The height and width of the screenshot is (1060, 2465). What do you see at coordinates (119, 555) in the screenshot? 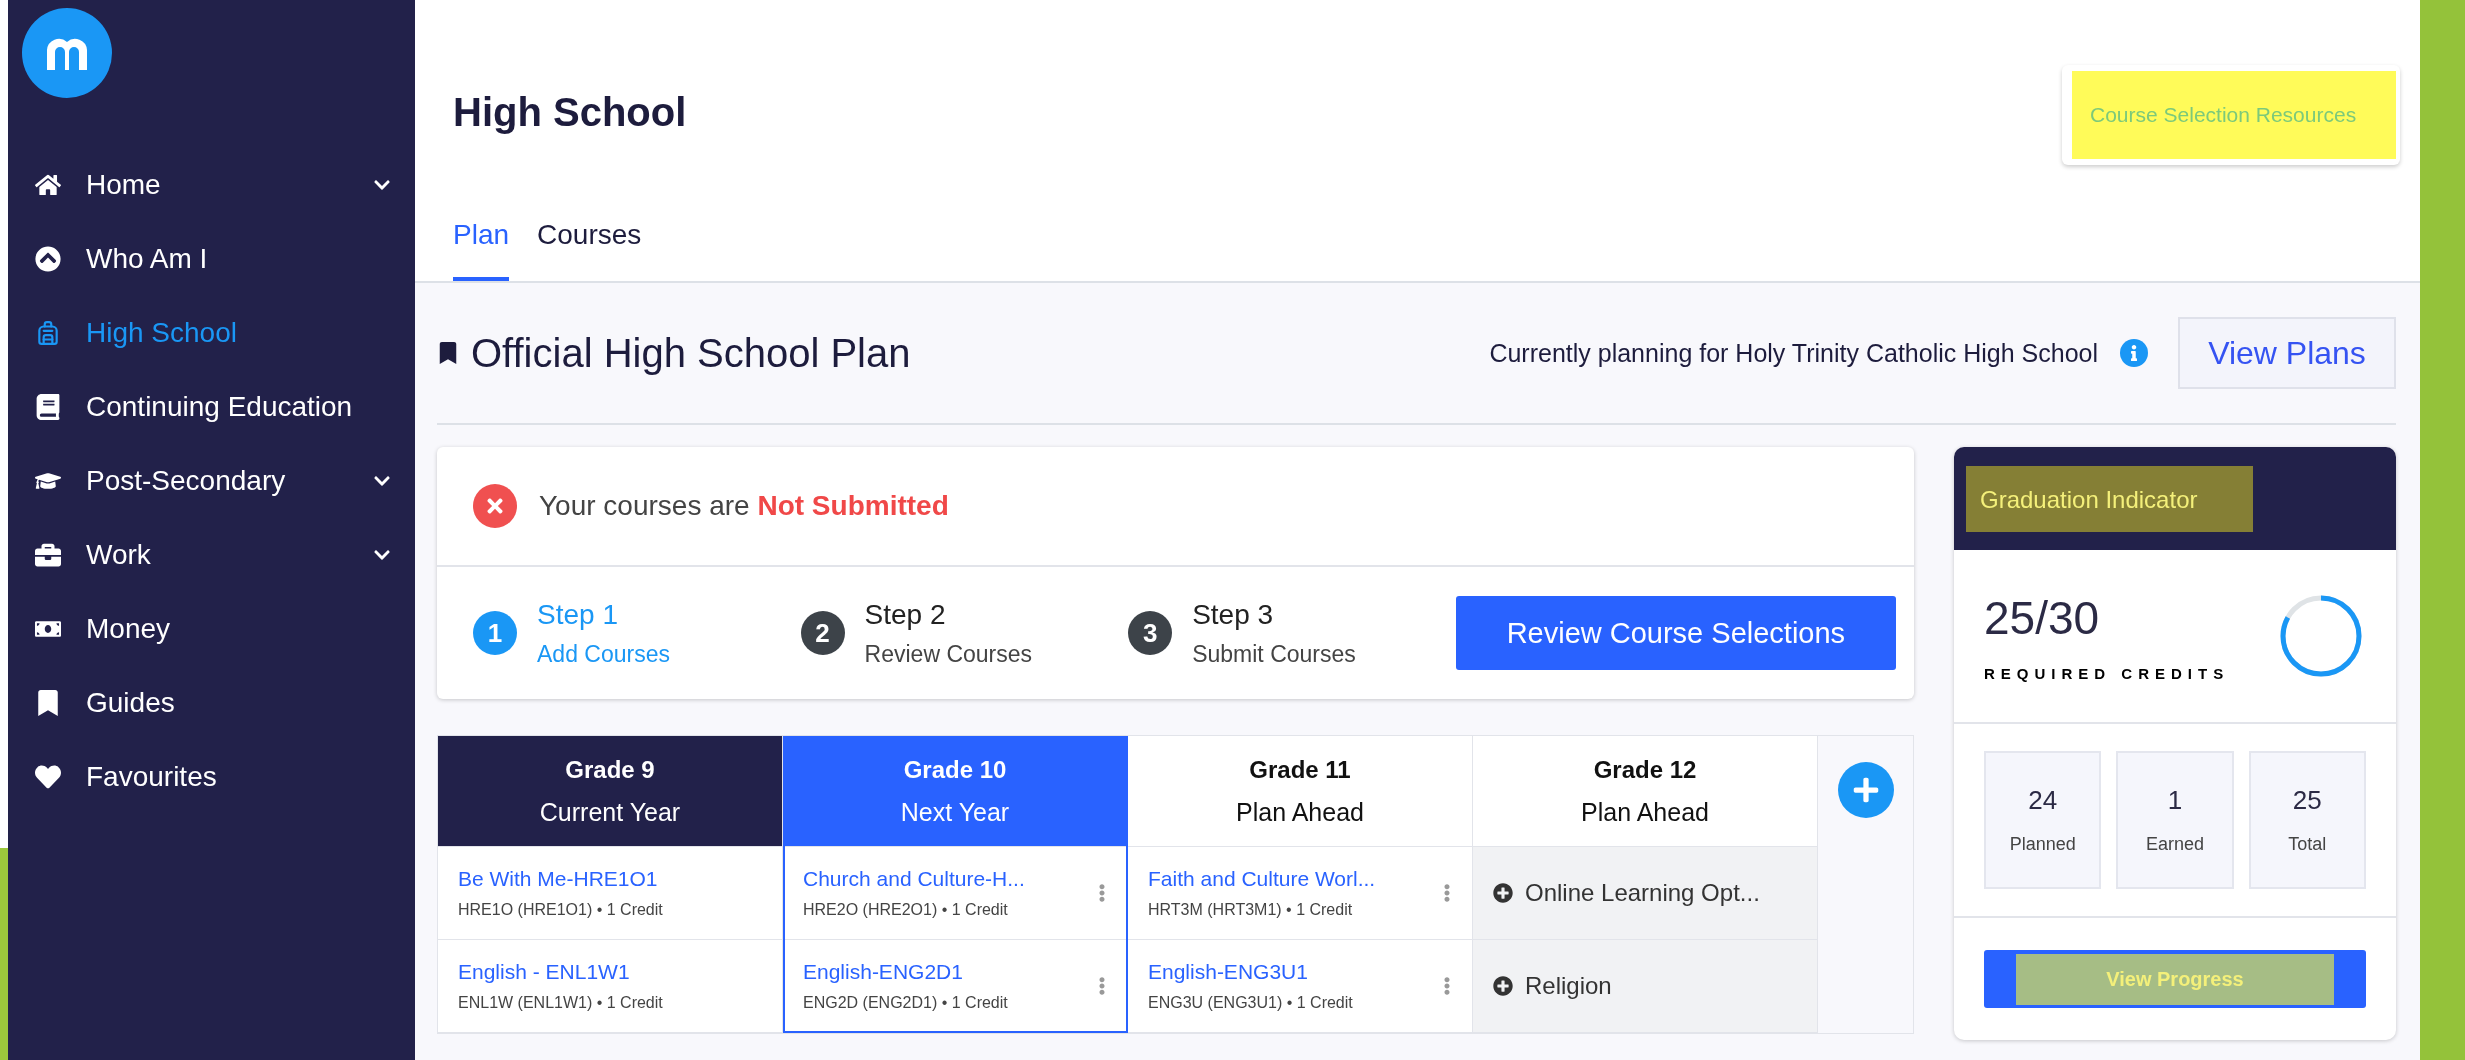
I see `sidebar-item-label: Work` at bounding box center [119, 555].